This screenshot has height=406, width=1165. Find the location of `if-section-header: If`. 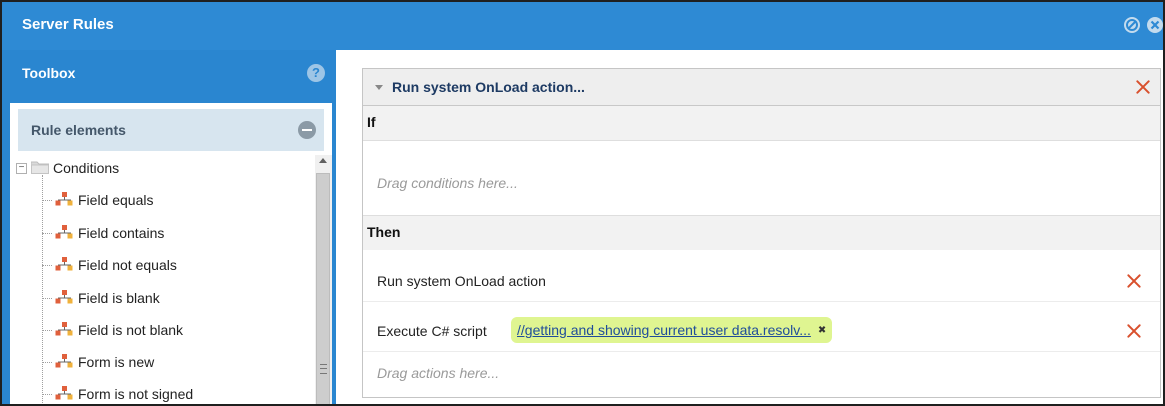

if-section-header: If is located at coordinates (761, 123).